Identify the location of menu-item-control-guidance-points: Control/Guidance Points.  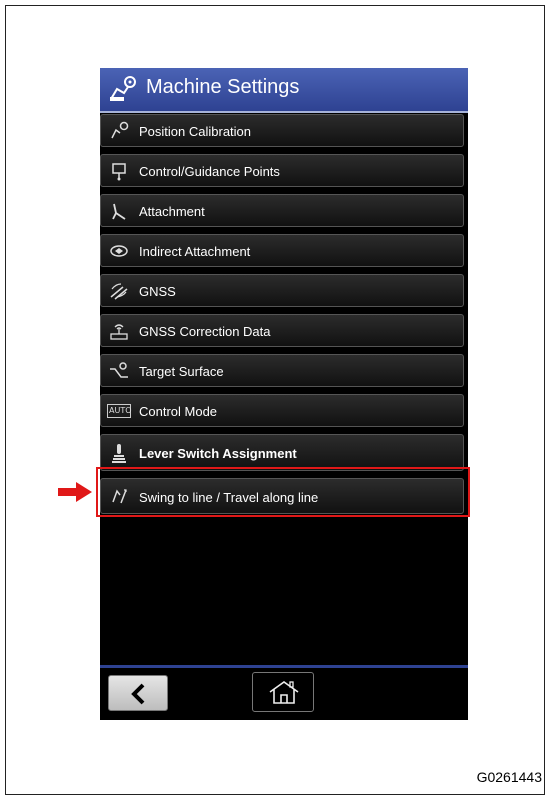
(282, 170).